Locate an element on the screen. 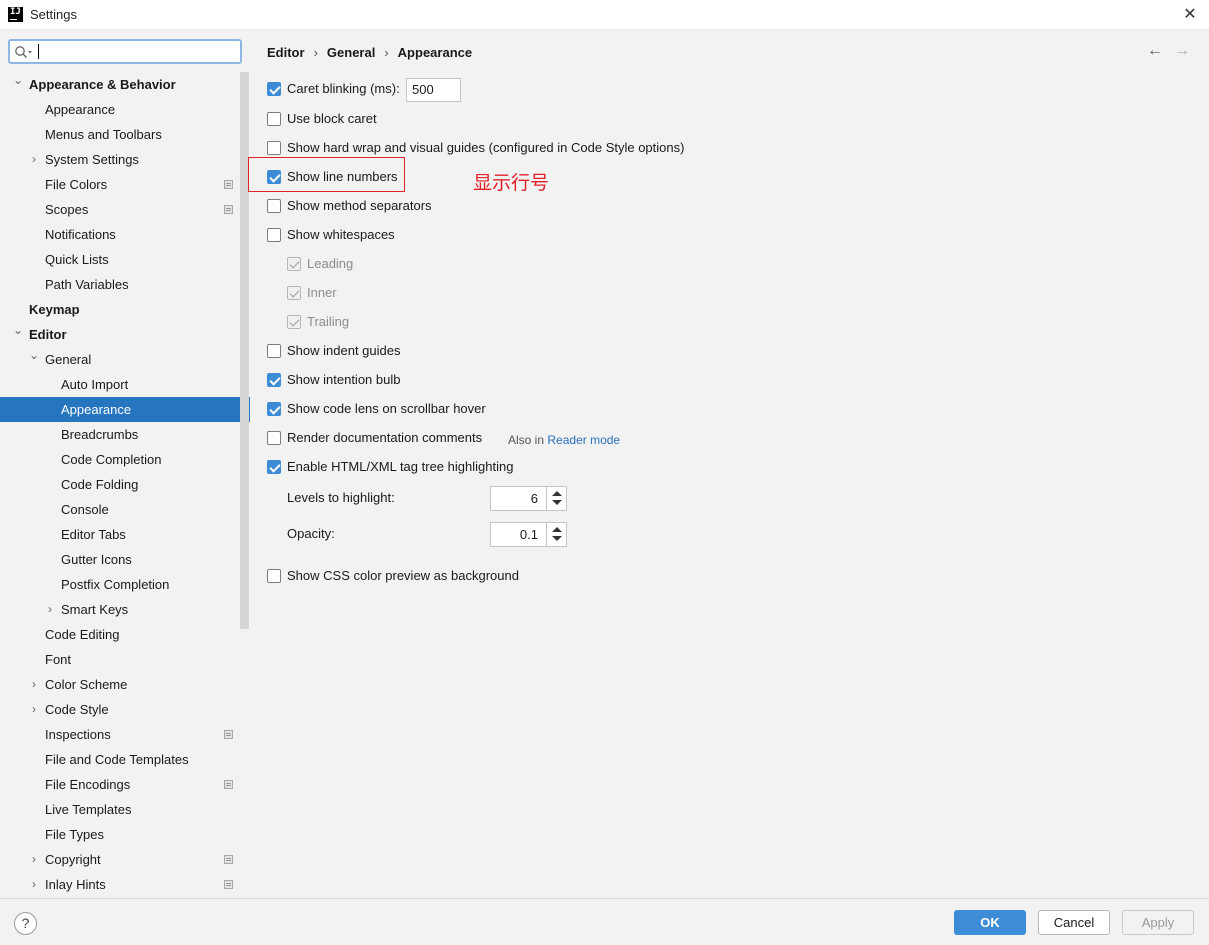 The image size is (1209, 945). close-button: ✕ is located at coordinates (1190, 15).